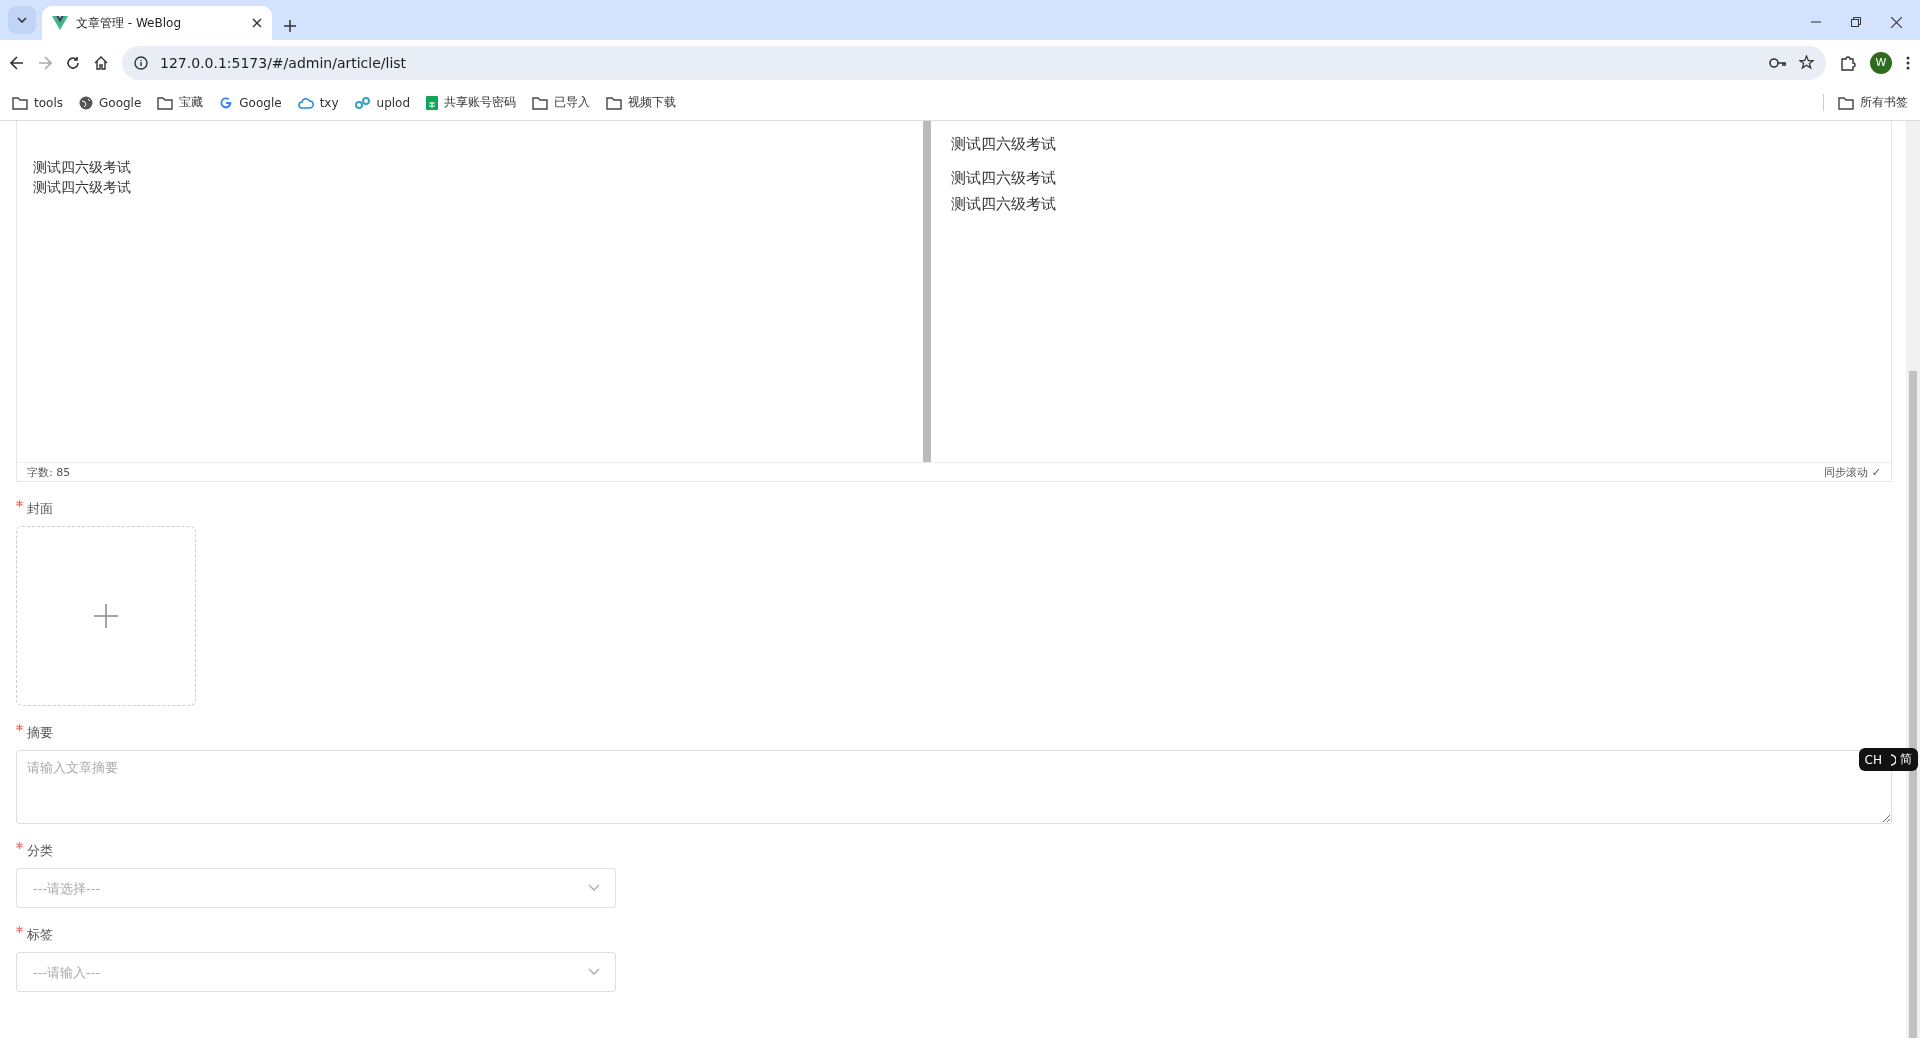 This screenshot has height=1038, width=1920. I want to click on bookmark-item: 宝藏, so click(180, 102).